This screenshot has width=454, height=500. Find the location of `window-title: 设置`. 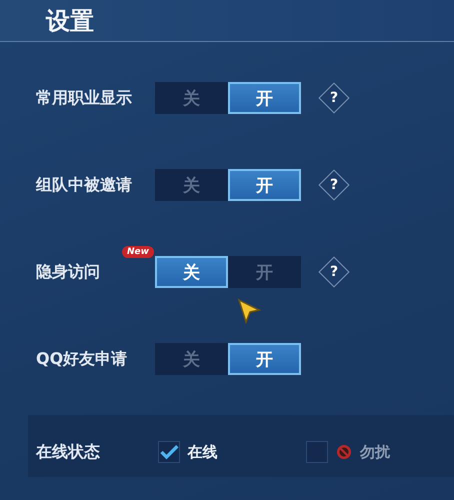

window-title: 设置 is located at coordinates (70, 21).